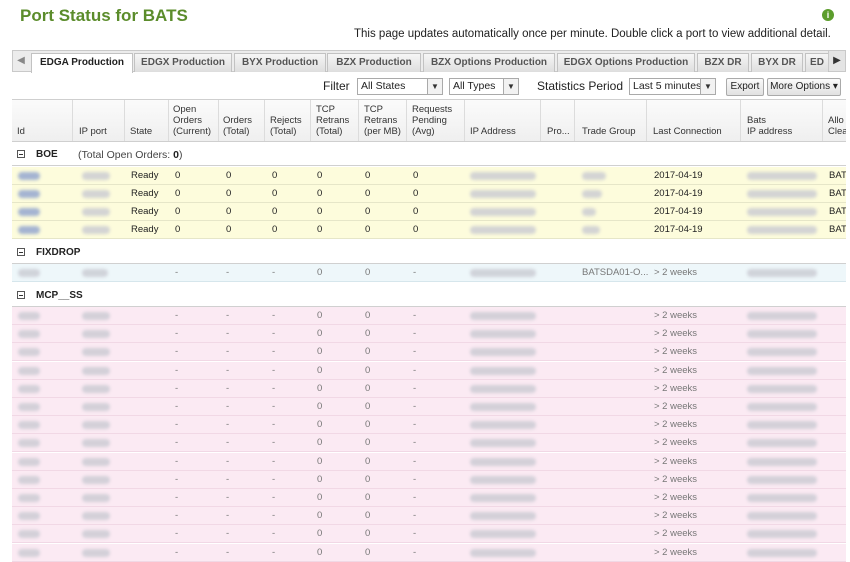  Describe the element at coordinates (286, 126) in the screenshot. I see `col-rejects-total: Rejects (Total)` at that location.